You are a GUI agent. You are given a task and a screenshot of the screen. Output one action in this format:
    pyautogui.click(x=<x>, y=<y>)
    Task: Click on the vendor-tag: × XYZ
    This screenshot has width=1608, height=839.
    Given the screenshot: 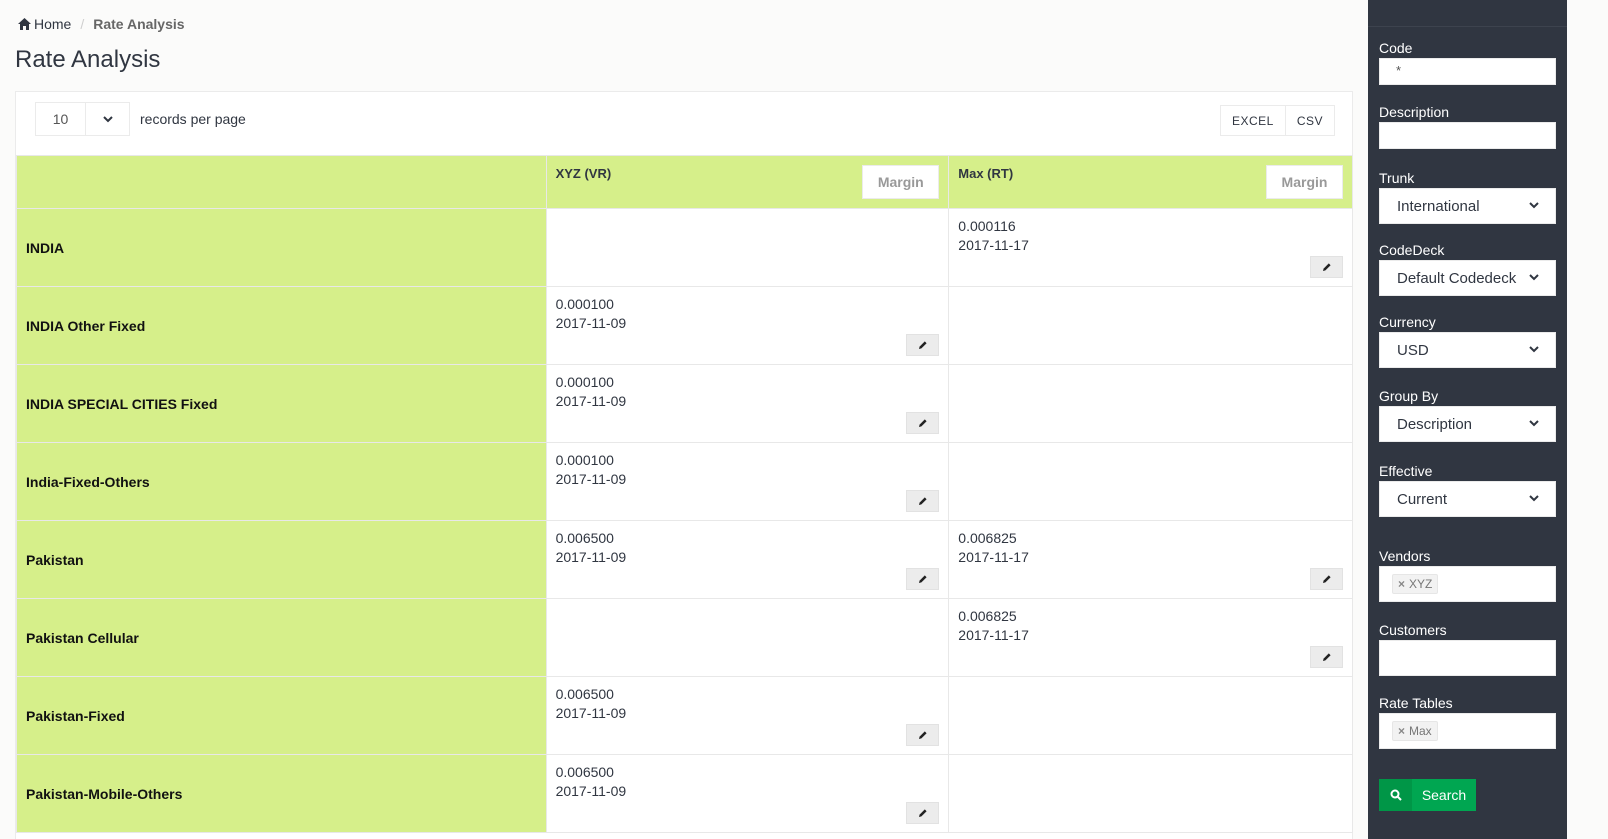 What is the action you would take?
    pyautogui.click(x=1415, y=584)
    